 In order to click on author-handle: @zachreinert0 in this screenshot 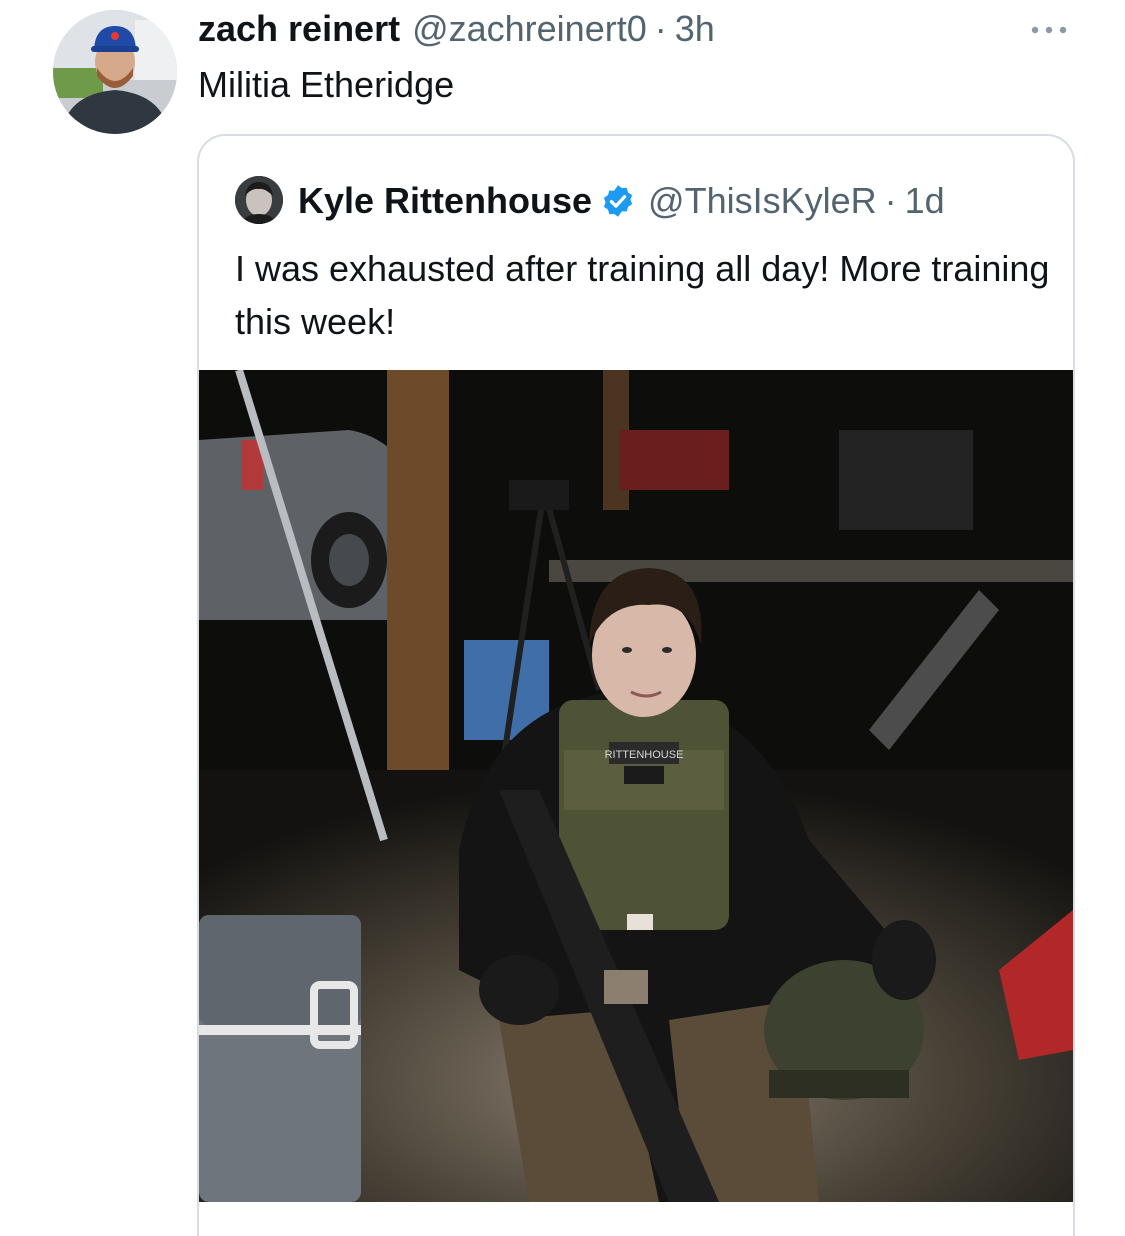, I will do `click(529, 29)`.